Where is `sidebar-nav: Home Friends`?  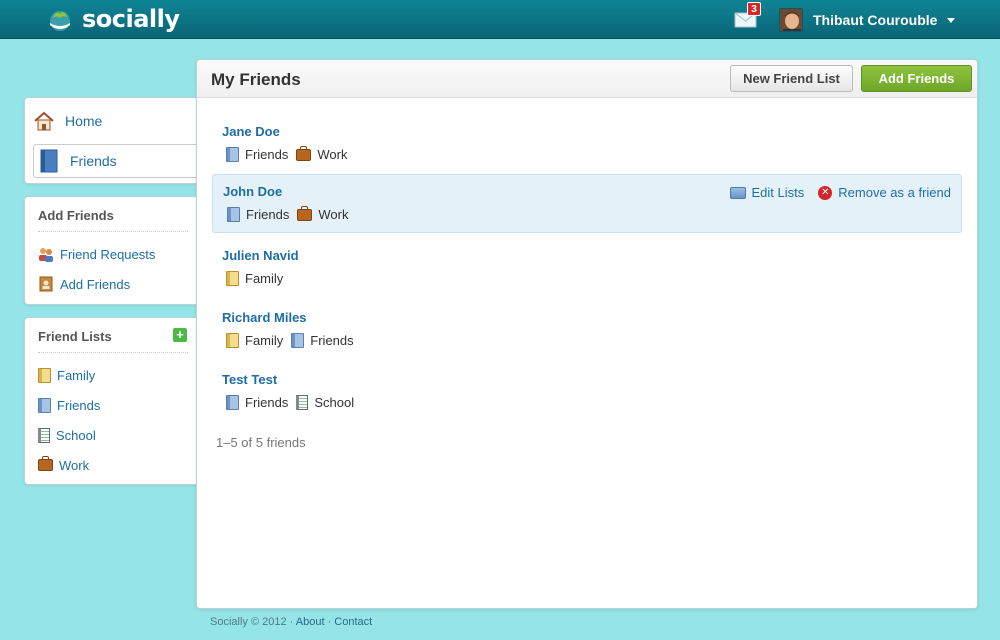
sidebar-nav: Home Friends is located at coordinates (115, 140).